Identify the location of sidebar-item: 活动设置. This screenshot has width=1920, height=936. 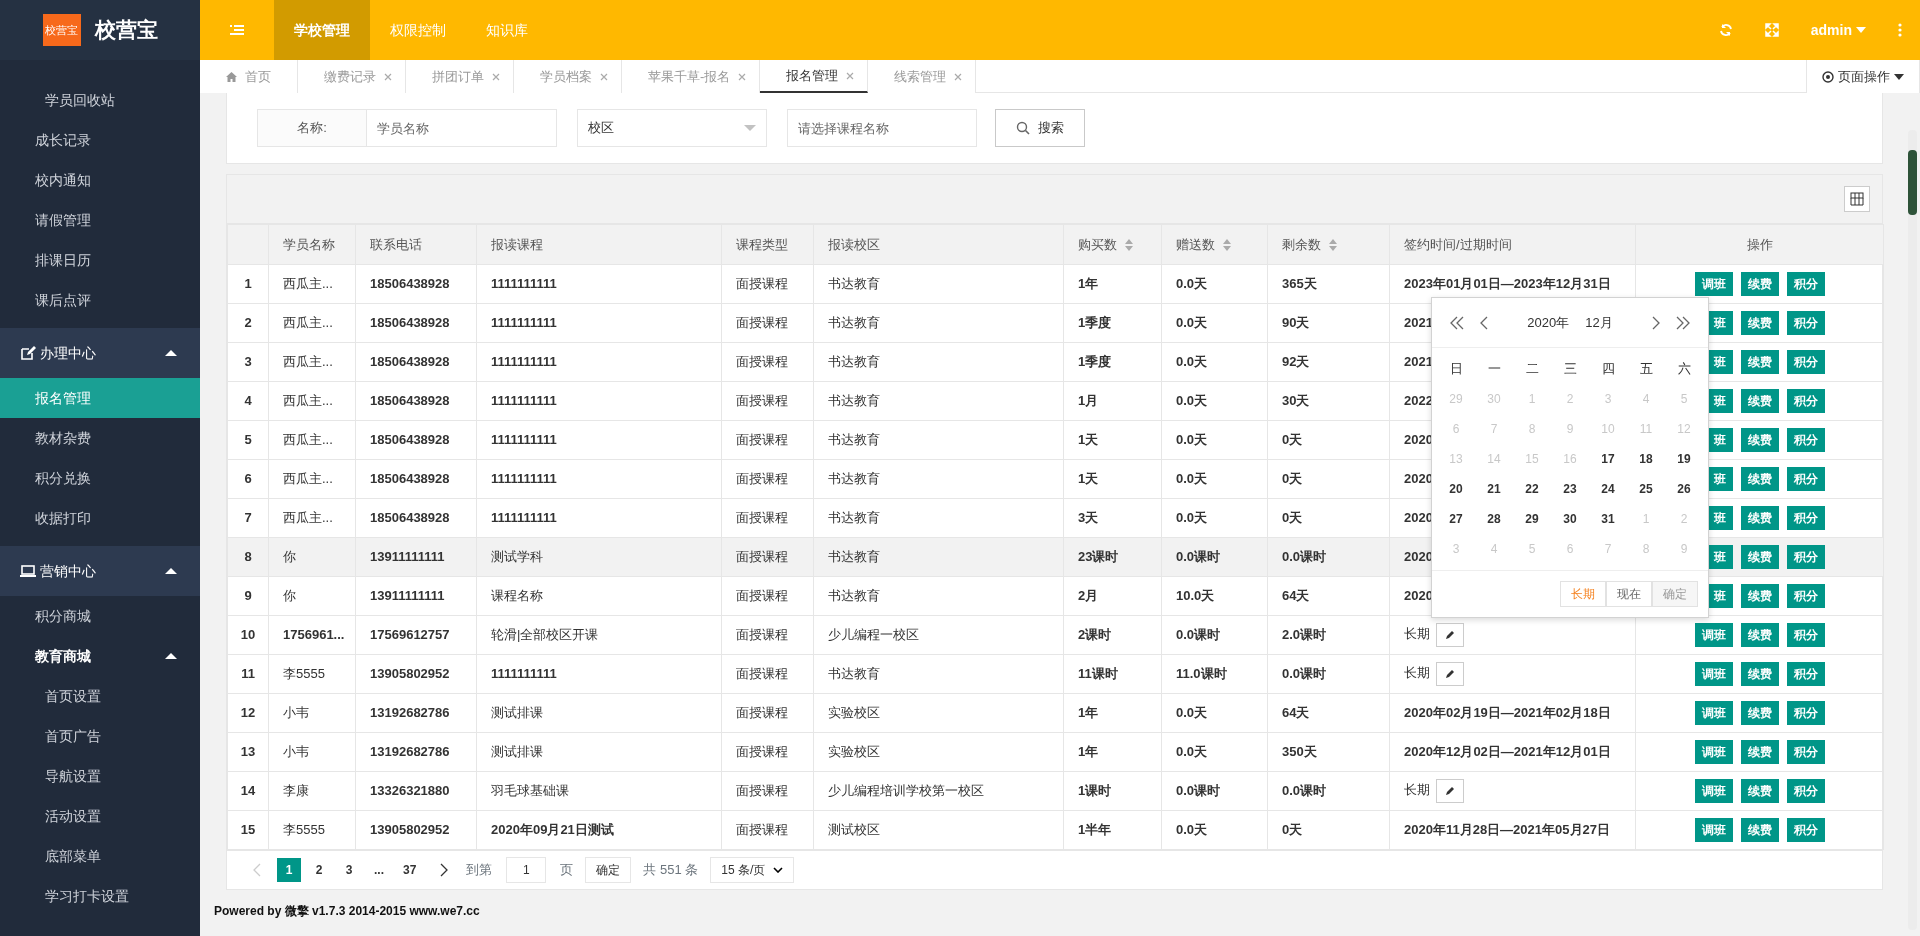
(100, 816).